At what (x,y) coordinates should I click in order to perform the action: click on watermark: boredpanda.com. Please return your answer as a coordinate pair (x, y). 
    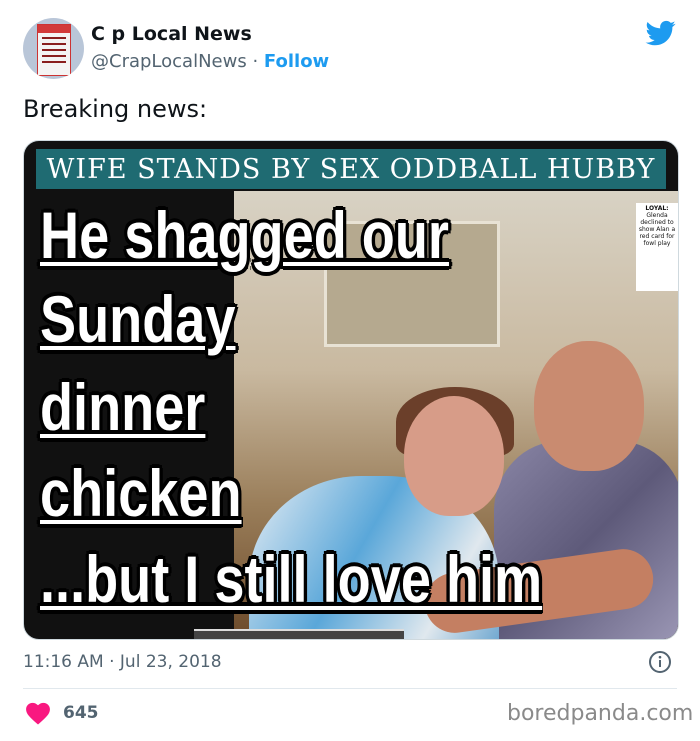
    Looking at the image, I should click on (600, 713).